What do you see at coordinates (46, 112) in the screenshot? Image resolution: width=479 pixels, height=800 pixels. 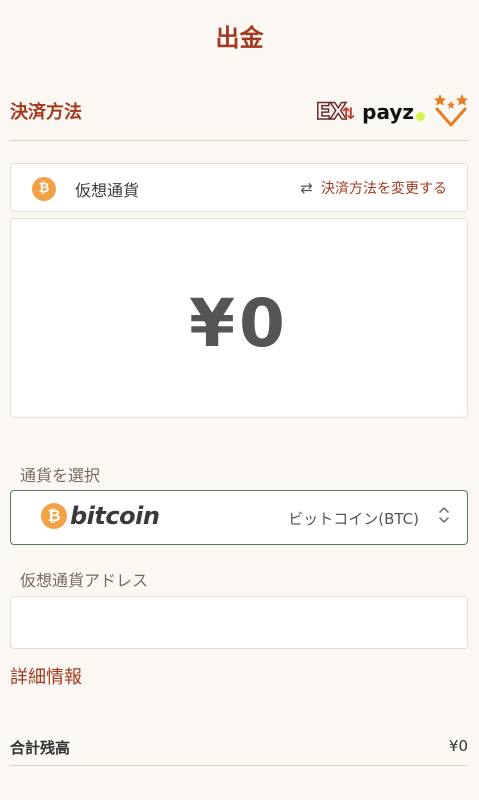 I see `payment-method-label: 決済方法` at bounding box center [46, 112].